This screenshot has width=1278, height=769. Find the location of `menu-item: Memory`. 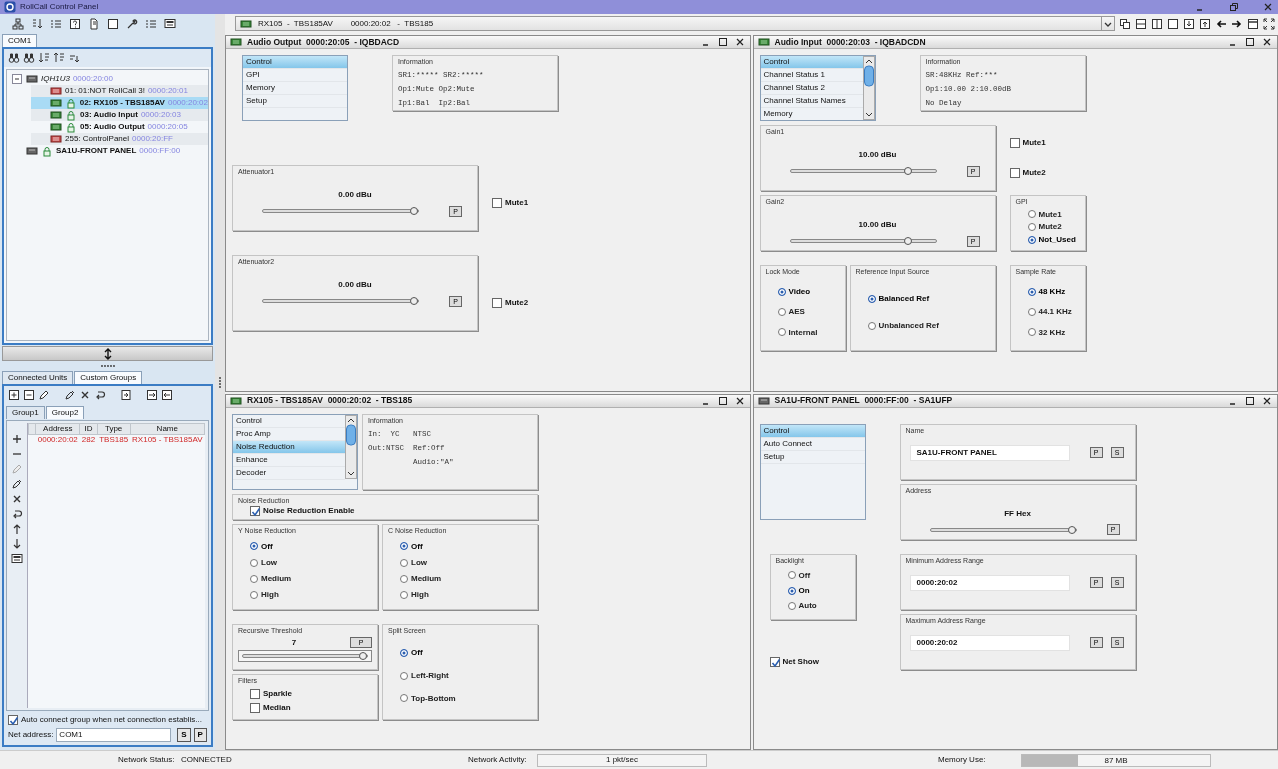

menu-item: Memory is located at coordinates (811, 114).